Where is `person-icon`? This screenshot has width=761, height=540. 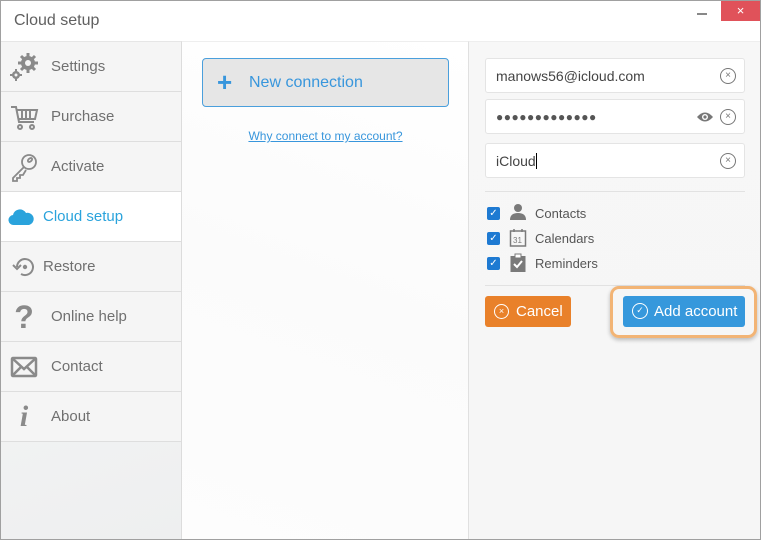 person-icon is located at coordinates (518, 213).